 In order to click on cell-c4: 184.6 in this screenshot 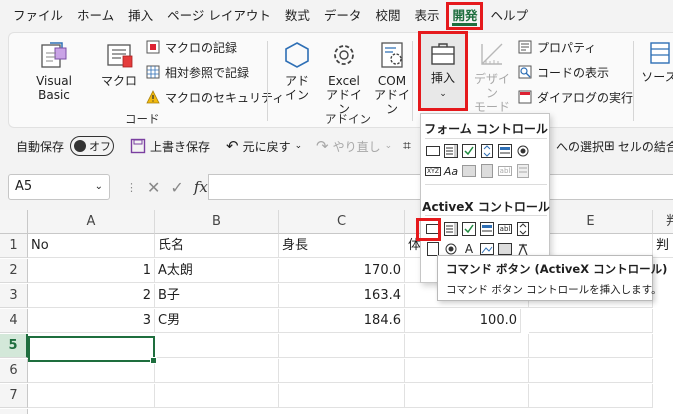, I will do `click(342, 321)`.